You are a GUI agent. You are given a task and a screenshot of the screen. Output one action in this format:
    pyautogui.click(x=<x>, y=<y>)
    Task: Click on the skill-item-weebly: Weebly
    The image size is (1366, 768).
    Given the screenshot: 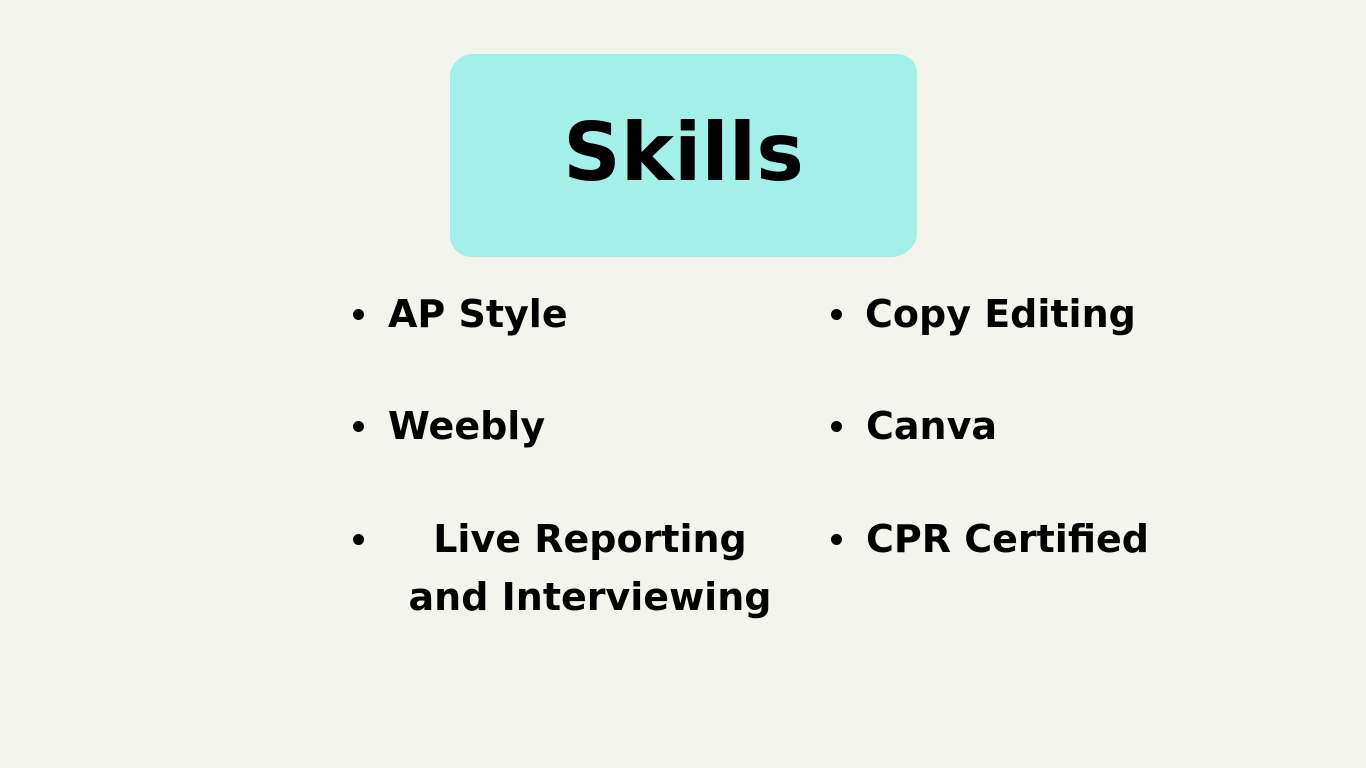 What is the action you would take?
    pyautogui.click(x=466, y=426)
    